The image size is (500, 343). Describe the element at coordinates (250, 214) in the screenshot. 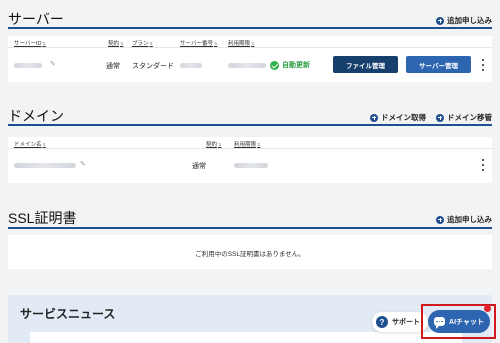

I see `ssl-header: SSL証明書 追加申し込み` at that location.